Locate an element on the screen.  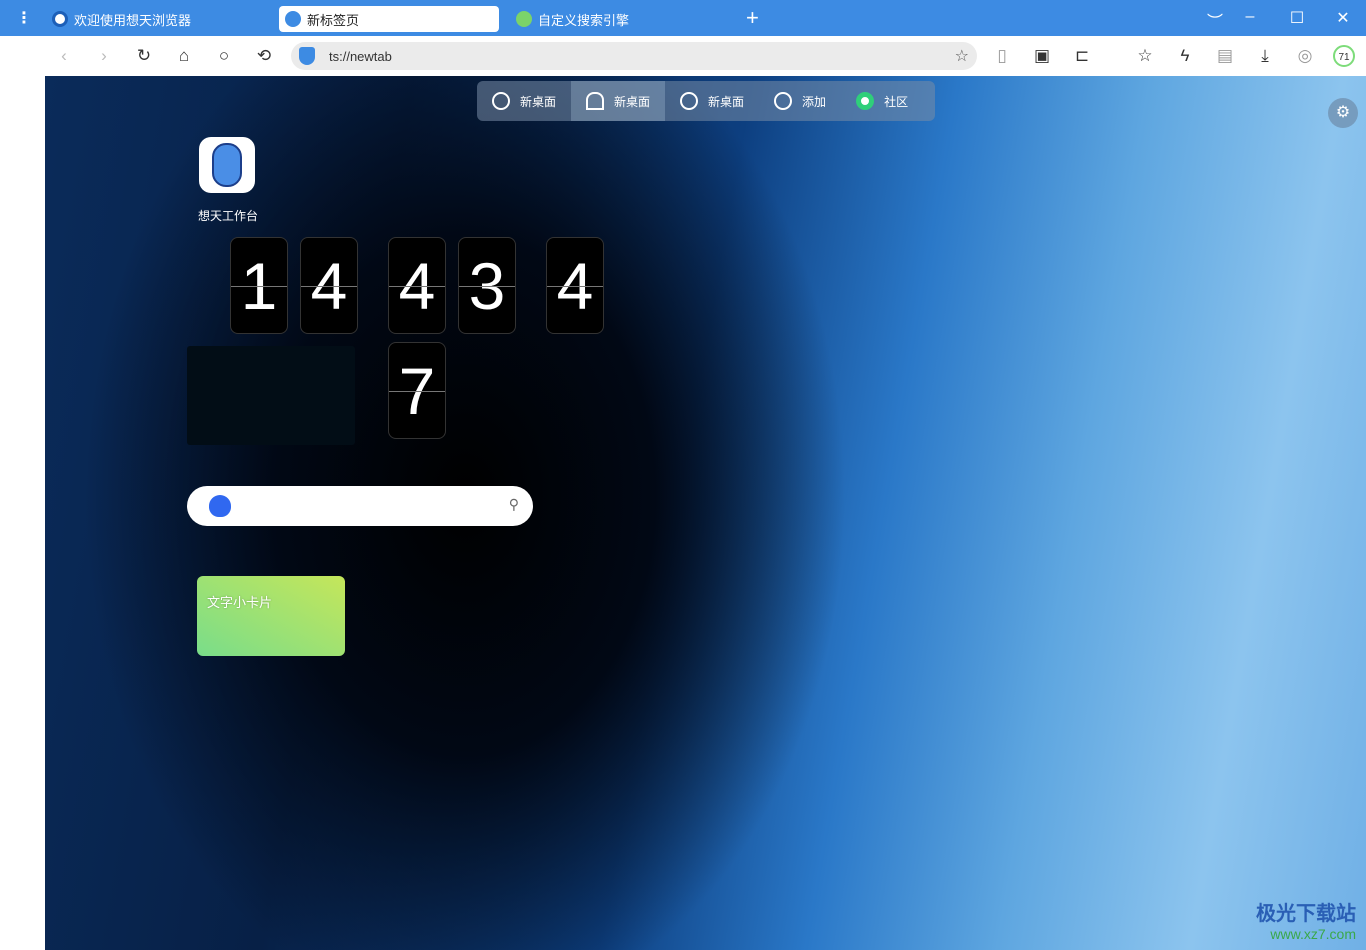
terminal-icon: ▣ is located at coordinates (1042, 56).